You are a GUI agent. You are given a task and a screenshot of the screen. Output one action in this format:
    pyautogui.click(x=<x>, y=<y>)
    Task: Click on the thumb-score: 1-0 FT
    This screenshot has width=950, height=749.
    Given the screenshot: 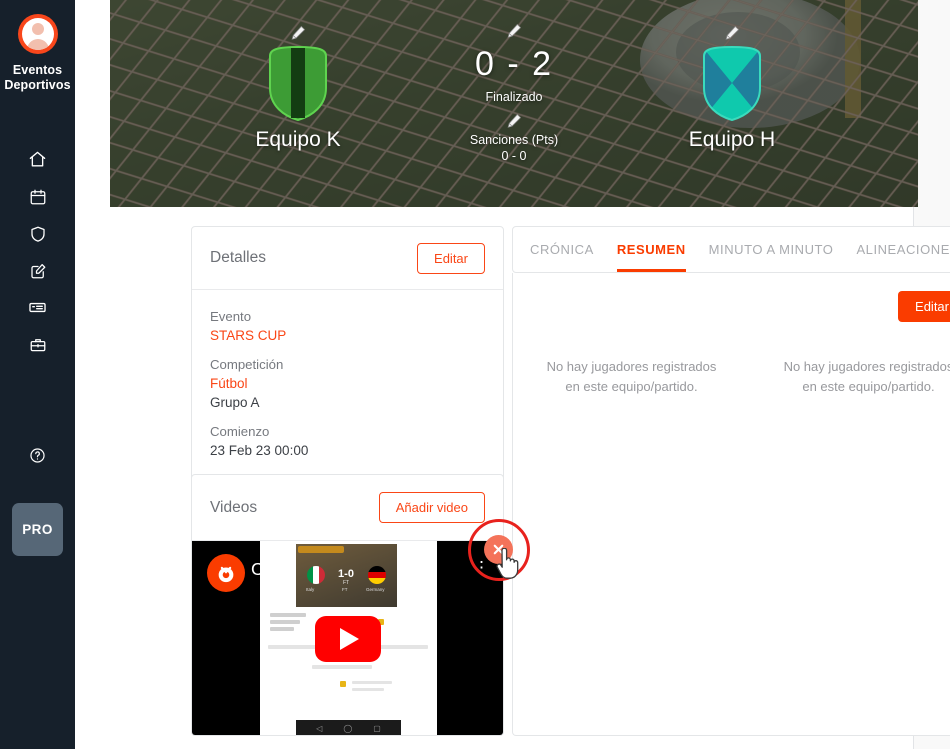 What is the action you would take?
    pyautogui.click(x=346, y=577)
    